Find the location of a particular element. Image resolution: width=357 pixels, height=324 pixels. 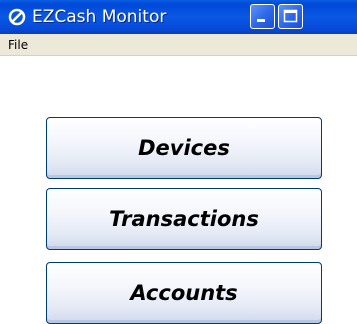

close-button-clip is located at coordinates (344, 16).